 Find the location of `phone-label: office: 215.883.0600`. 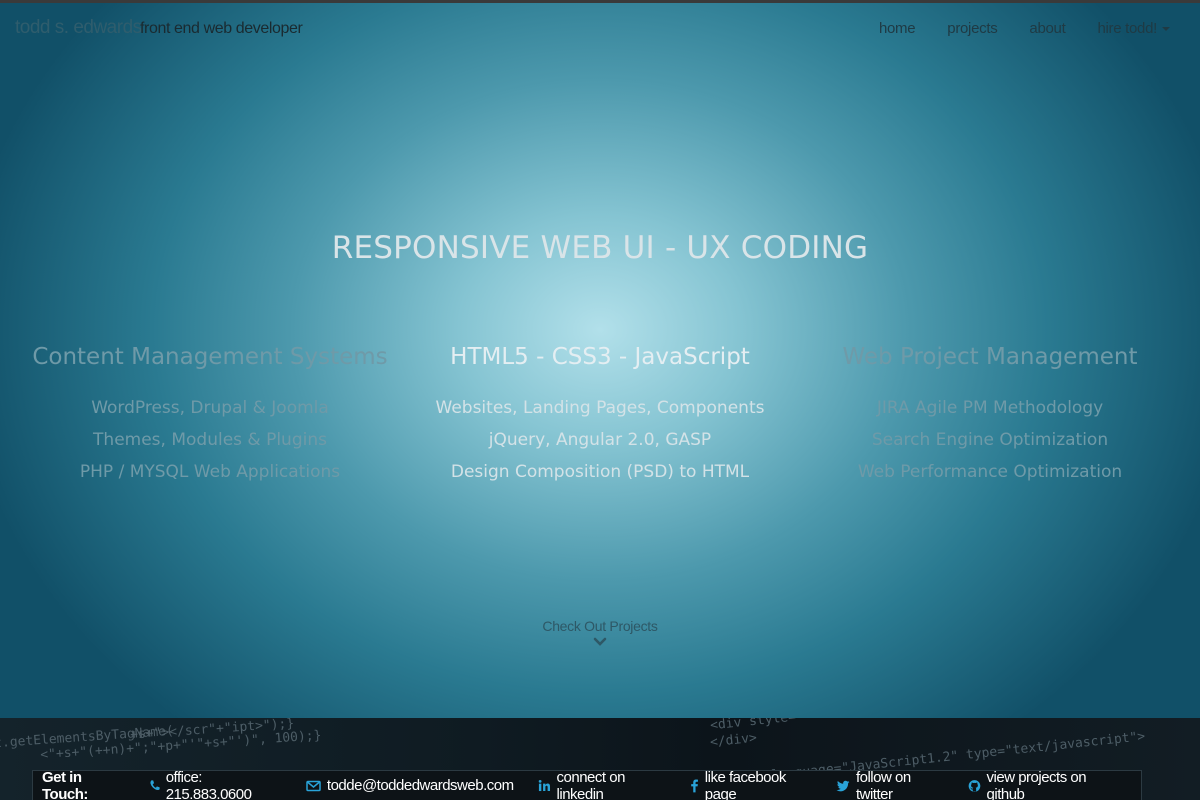

phone-label: office: 215.883.0600 is located at coordinates (208, 784).